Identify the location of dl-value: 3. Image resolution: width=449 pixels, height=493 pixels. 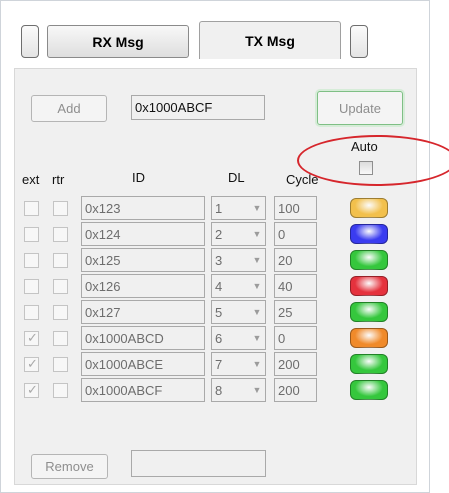
(219, 260).